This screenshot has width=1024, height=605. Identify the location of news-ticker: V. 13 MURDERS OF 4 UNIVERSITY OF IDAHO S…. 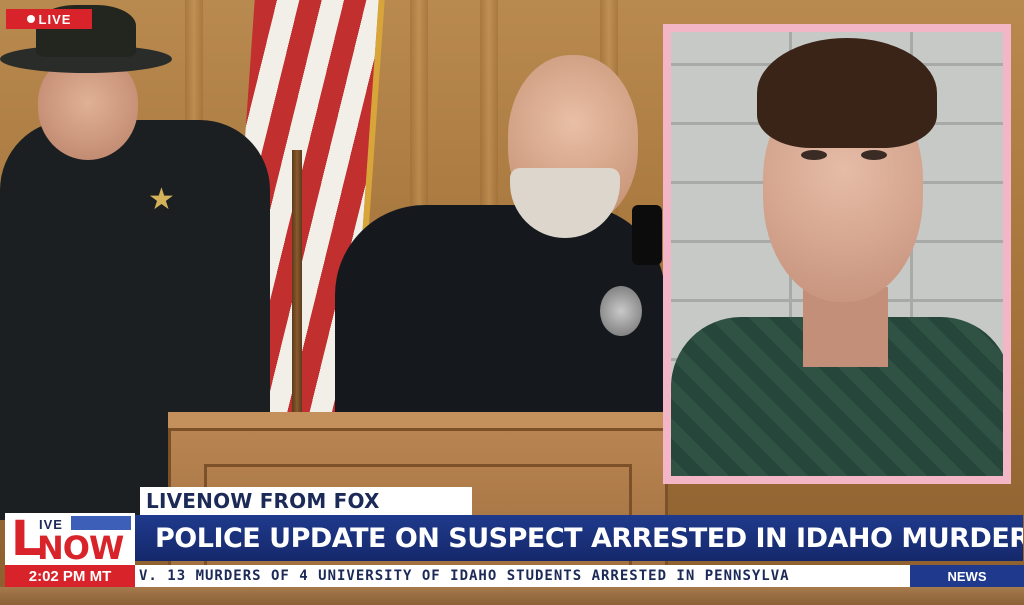
(522, 576).